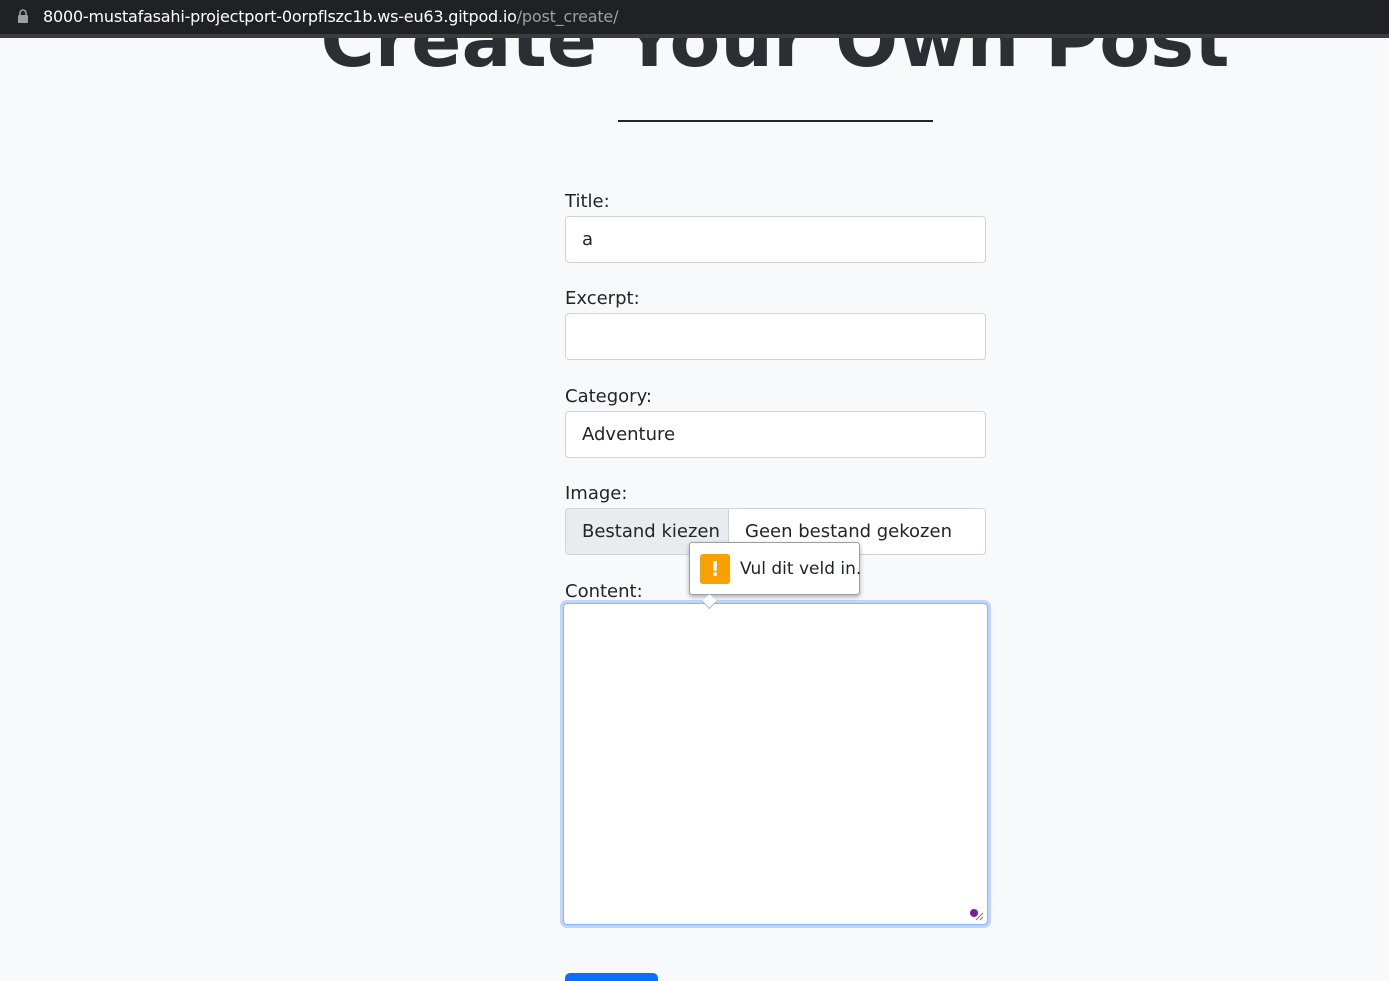 The width and height of the screenshot is (1389, 981). Describe the element at coordinates (801, 569) in the screenshot. I see `validation-message: Vul dit veld in.` at that location.